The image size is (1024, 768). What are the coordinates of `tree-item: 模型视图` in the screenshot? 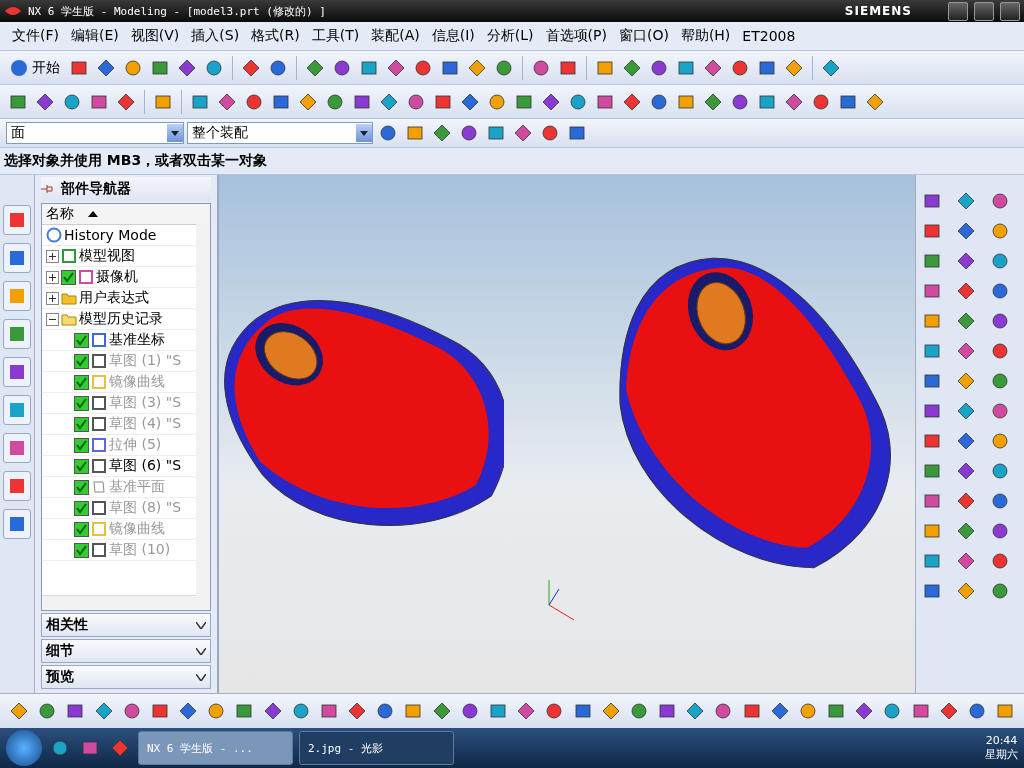 It's located at (107, 256).